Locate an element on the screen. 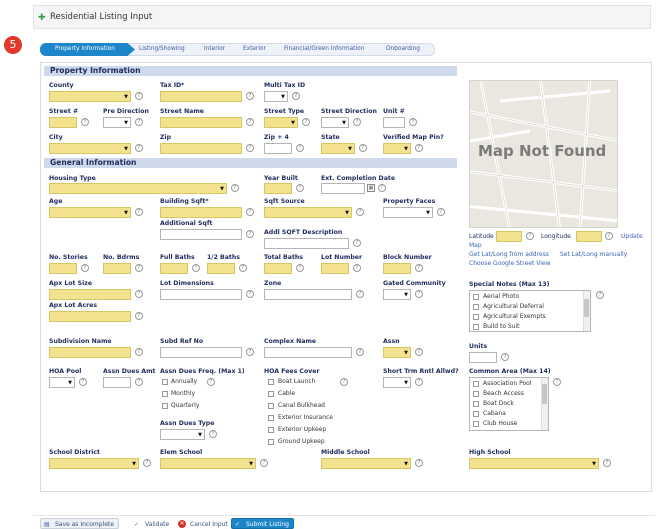  age-select: ▼ is located at coordinates (90, 212).